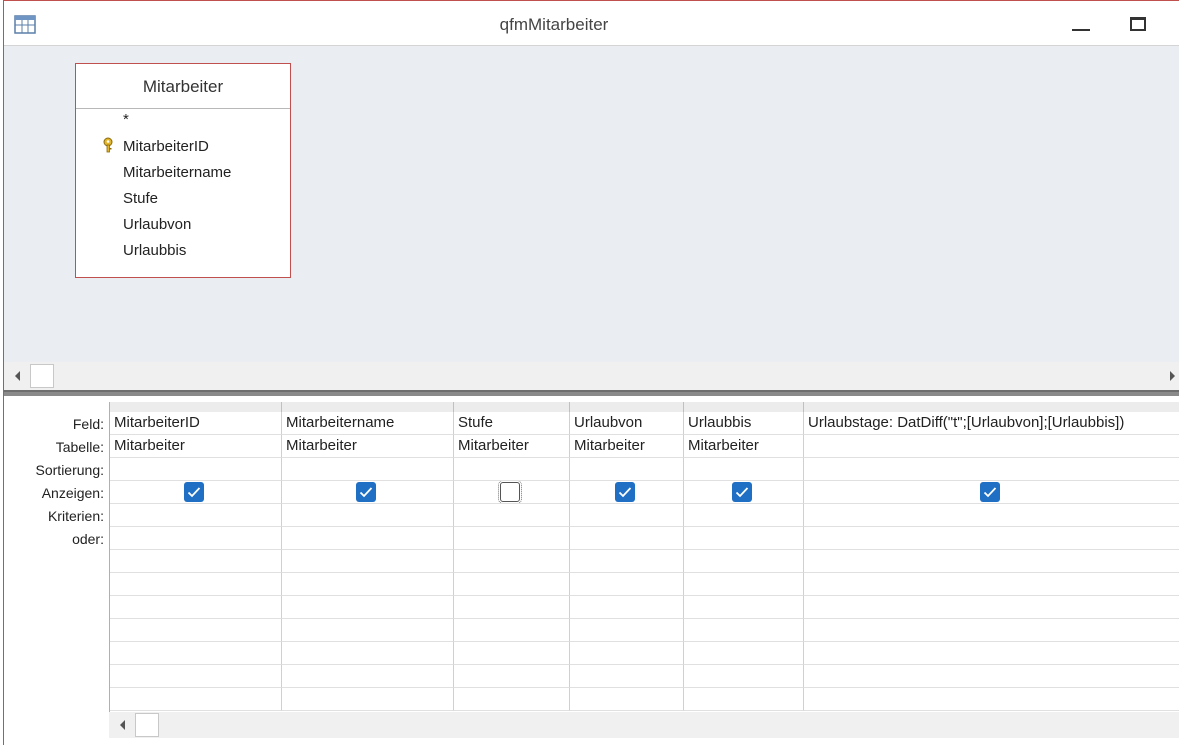  Describe the element at coordinates (1083, 26) in the screenshot. I see `minimize-button` at that location.